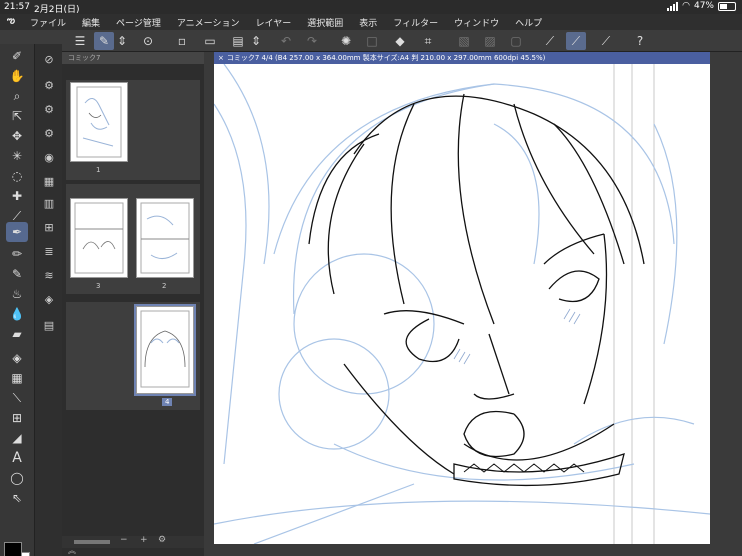  What do you see at coordinates (325, 22) in the screenshot?
I see `menu-selection: 選択範囲` at bounding box center [325, 22].